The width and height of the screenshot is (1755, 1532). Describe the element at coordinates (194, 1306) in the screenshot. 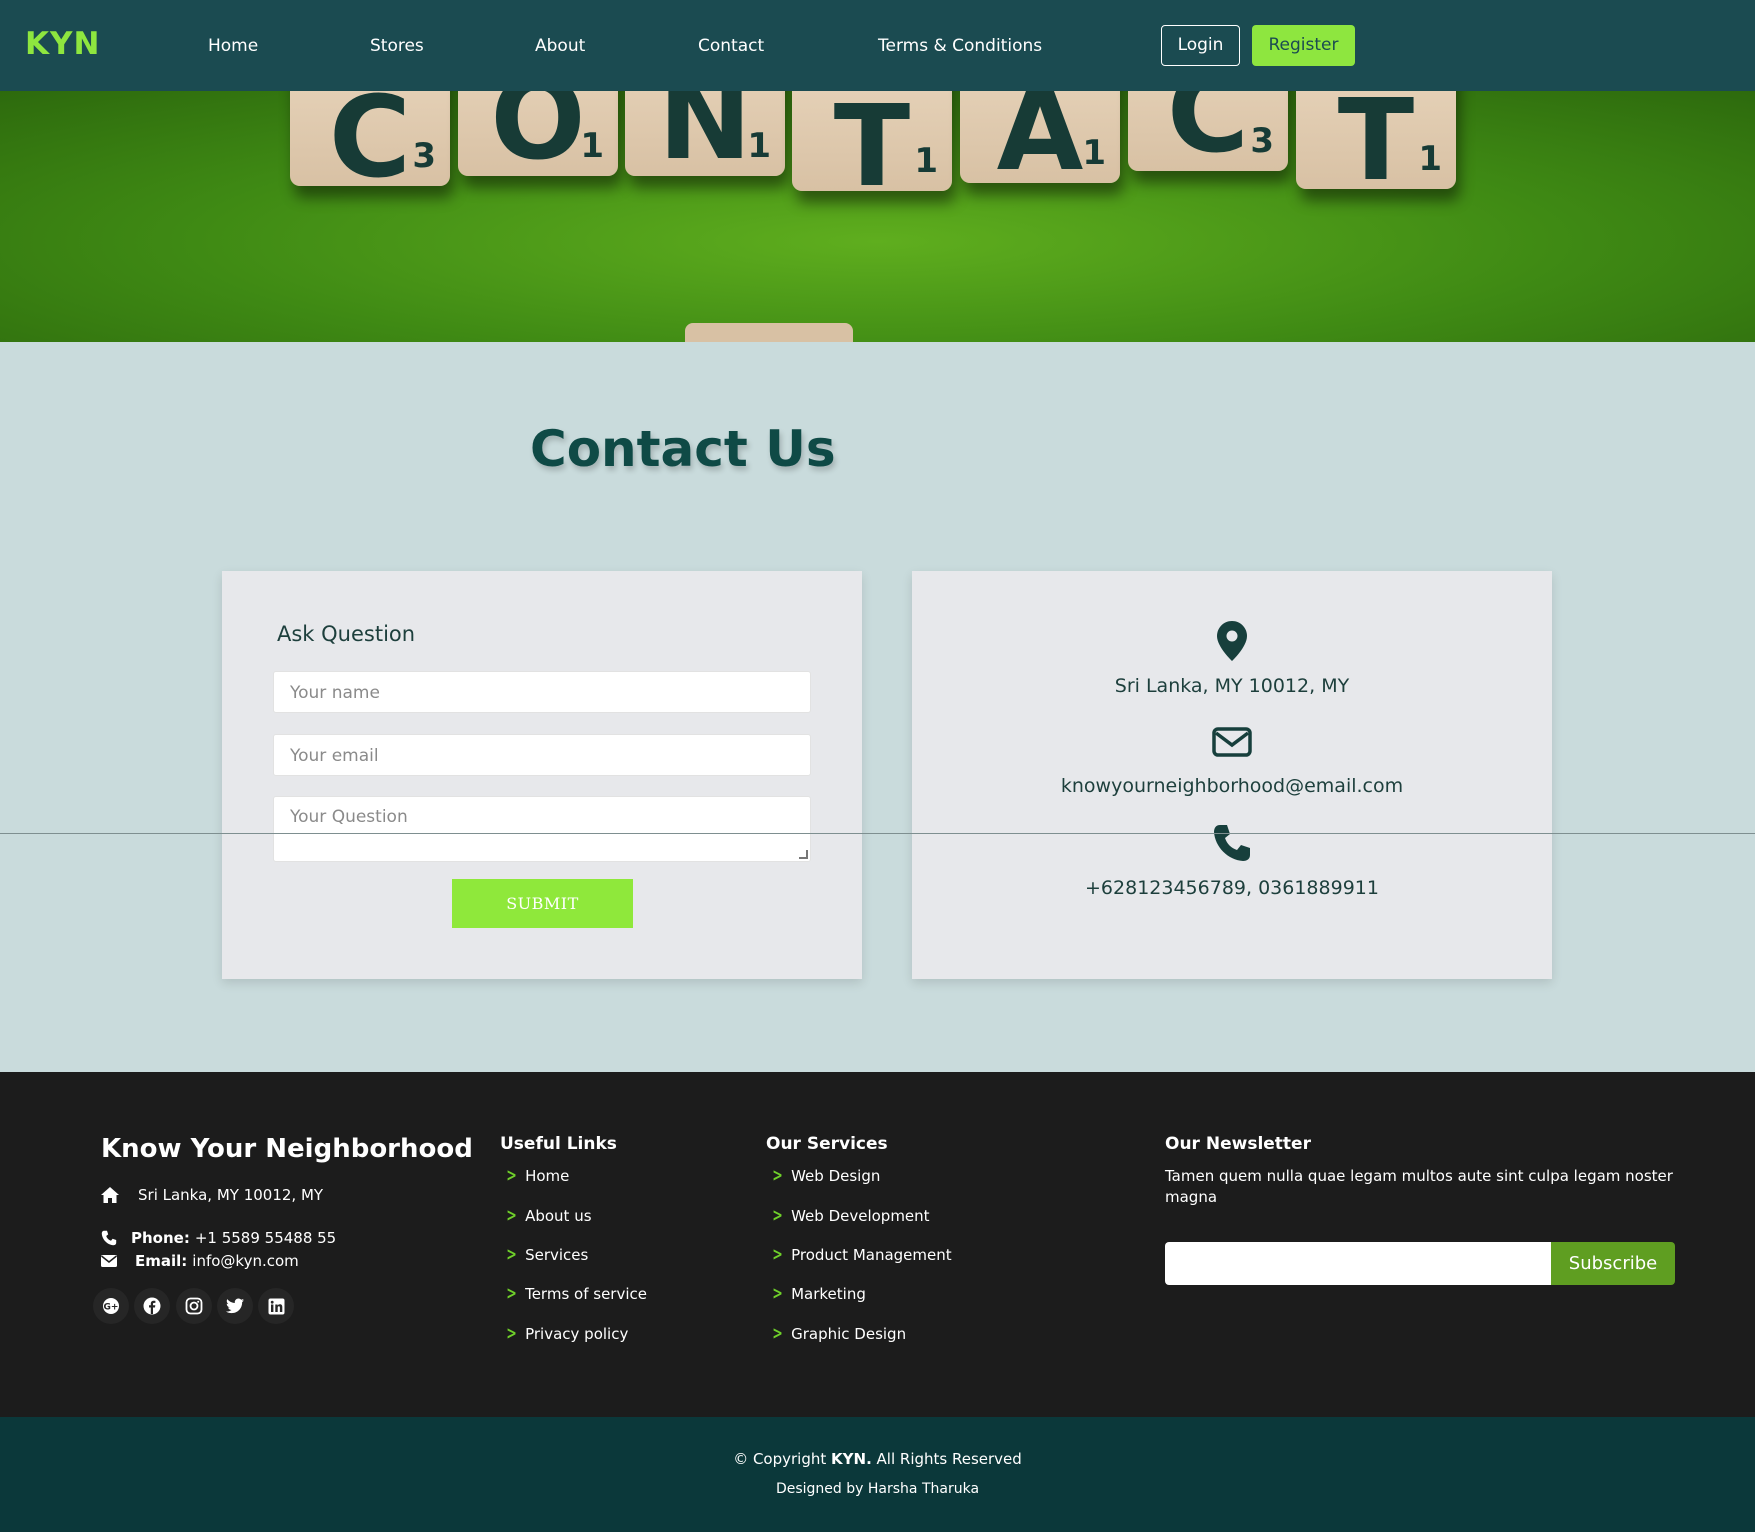

I see `instagram-icon` at that location.